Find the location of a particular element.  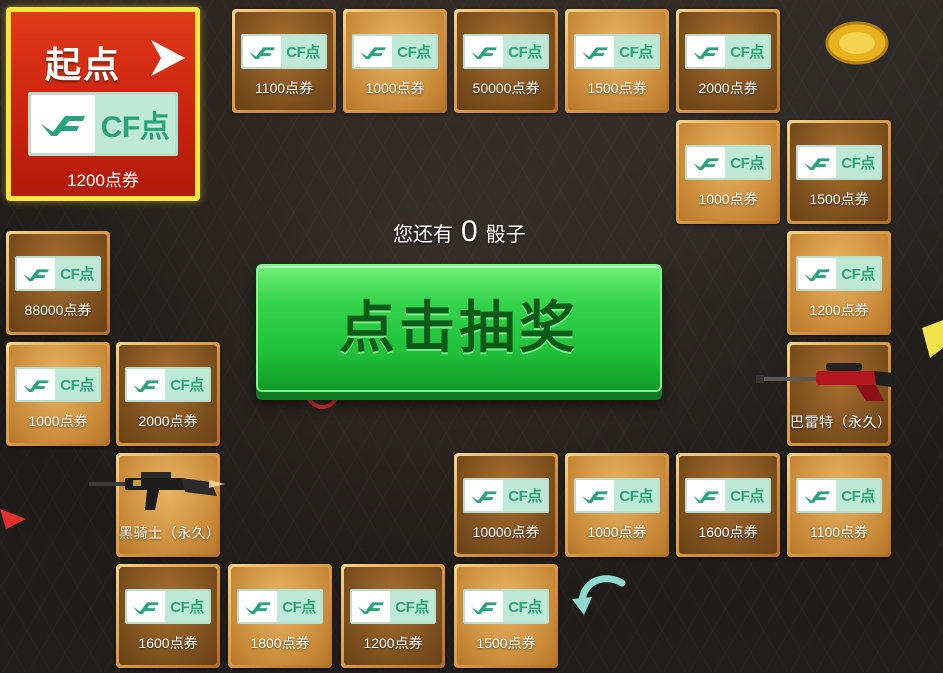

dice-count-text: 您还有 0 骰子 is located at coordinates (459, 232).